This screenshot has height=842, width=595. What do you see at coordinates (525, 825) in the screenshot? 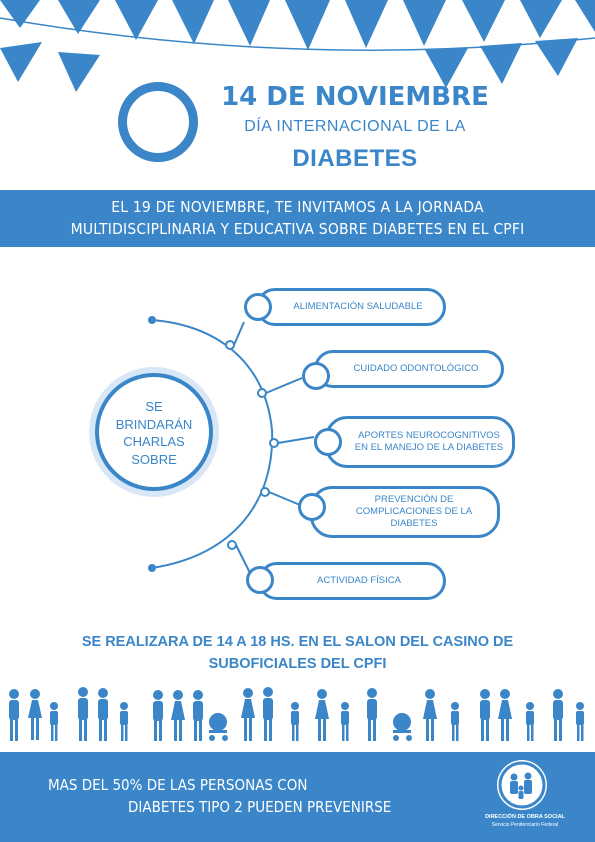
I see `logo-subtitle: Servicio Penitenciario Federal` at bounding box center [525, 825].